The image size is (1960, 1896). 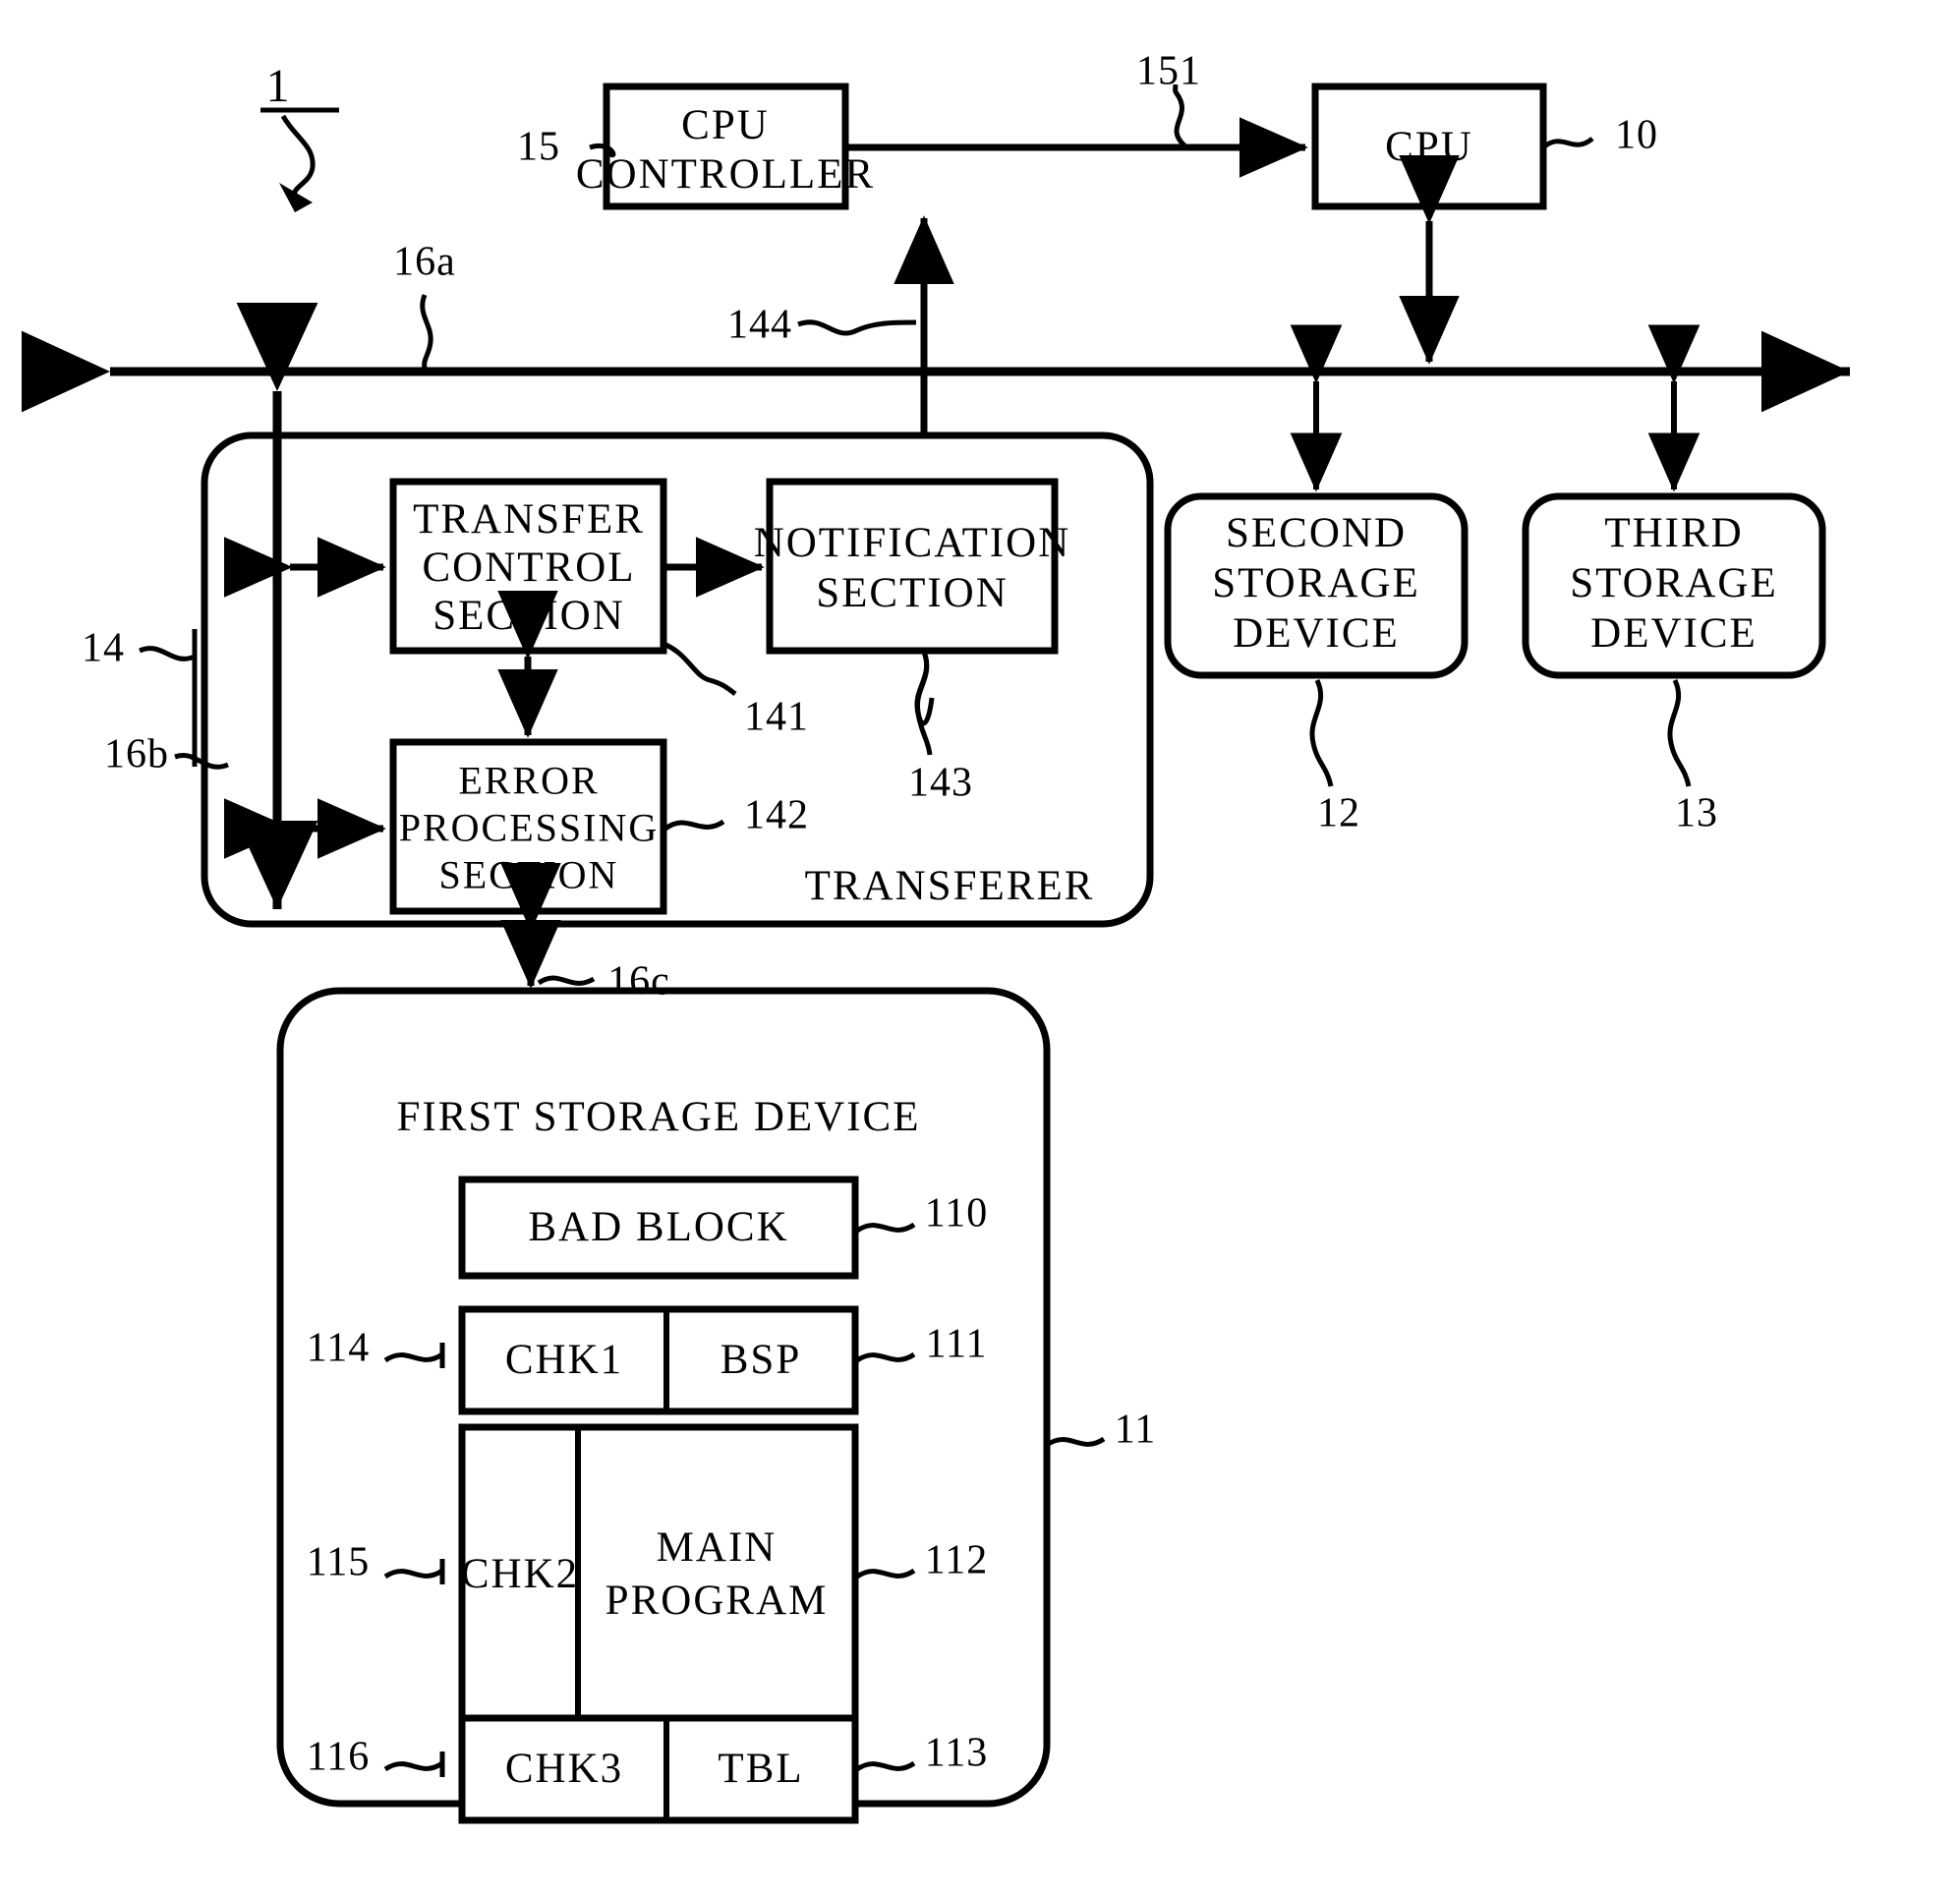 What do you see at coordinates (1316, 583) in the screenshot?
I see `second-storage-device-line2: STORAGE` at bounding box center [1316, 583].